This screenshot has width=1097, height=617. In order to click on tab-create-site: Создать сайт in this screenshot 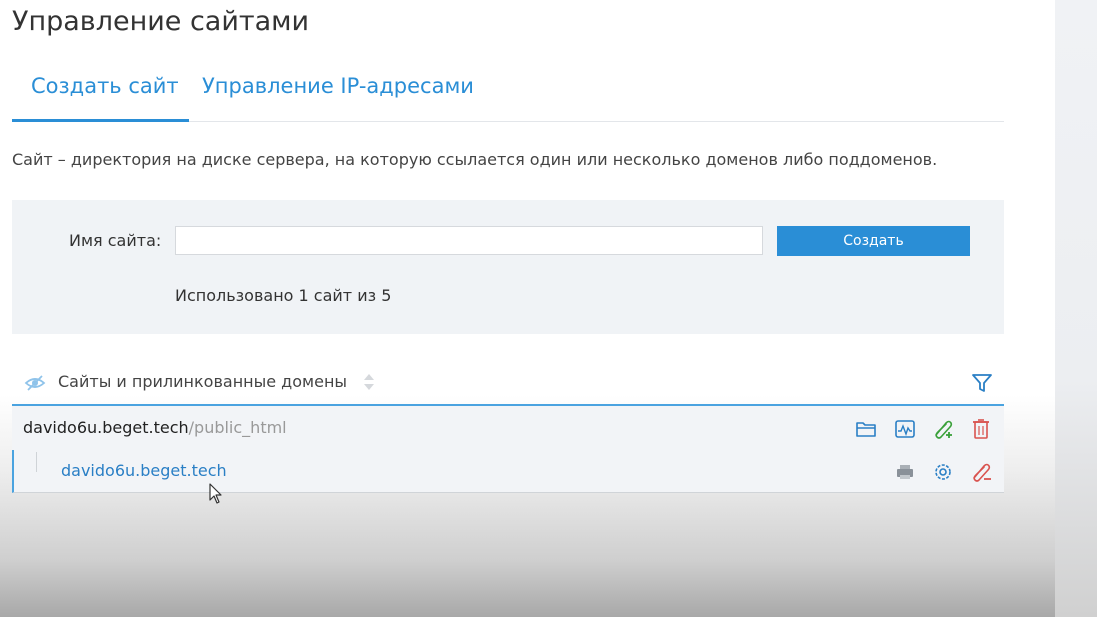, I will do `click(105, 86)`.